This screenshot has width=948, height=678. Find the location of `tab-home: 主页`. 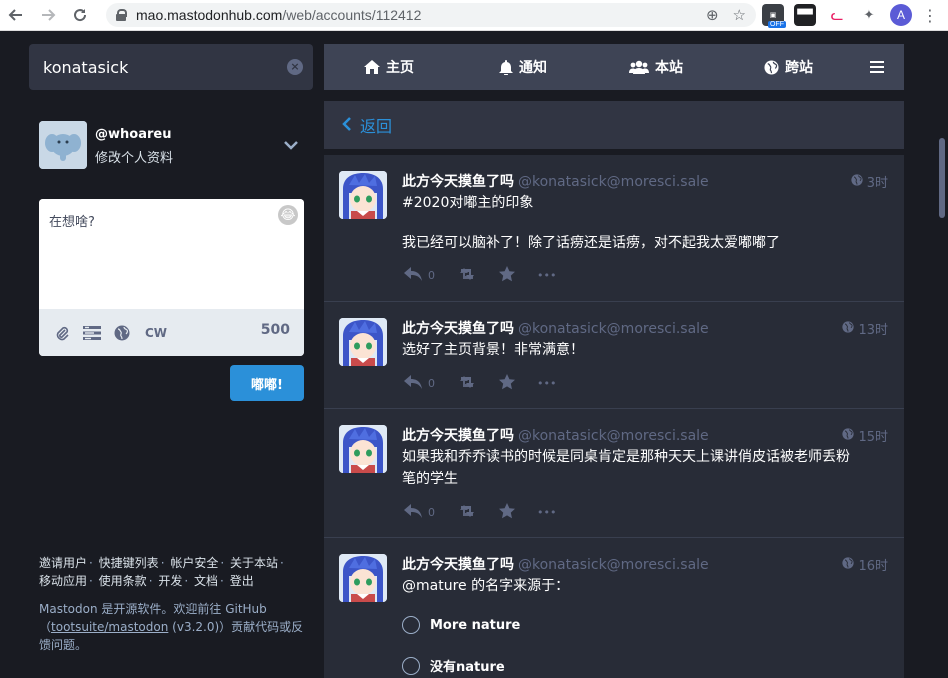

tab-home: 主页 is located at coordinates (389, 67).